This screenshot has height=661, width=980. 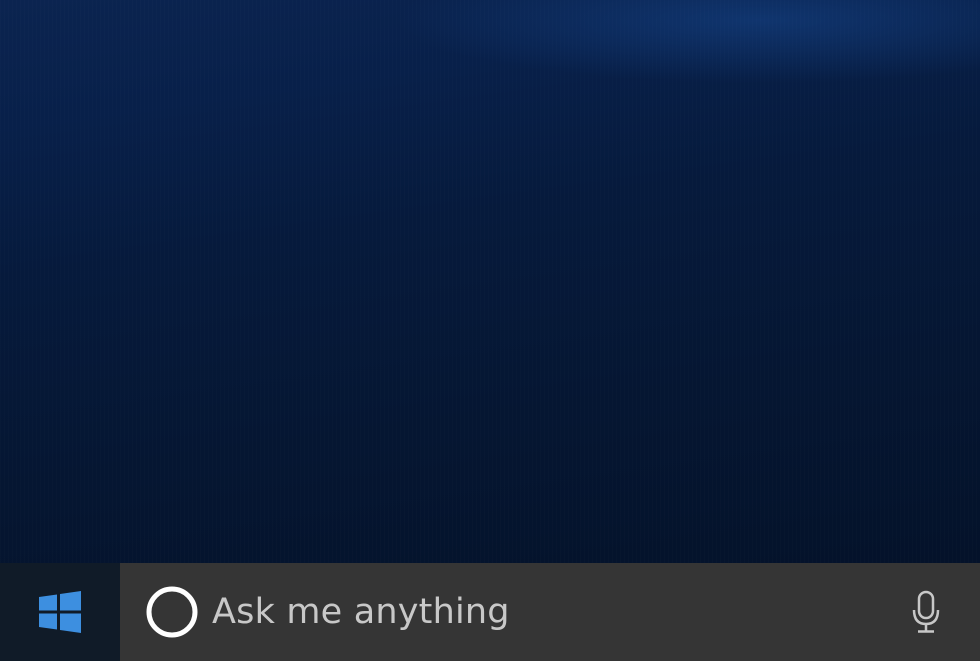 I want to click on taskbar: Ask me anything, so click(x=490, y=612).